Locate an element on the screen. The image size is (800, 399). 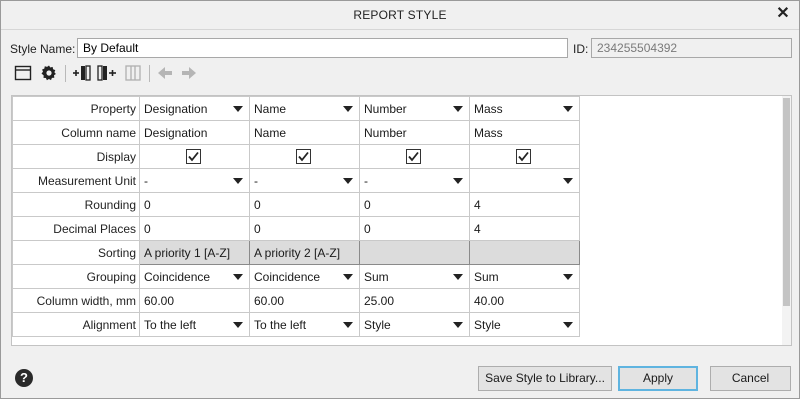
property-dropdown: Designation is located at coordinates (194, 108).